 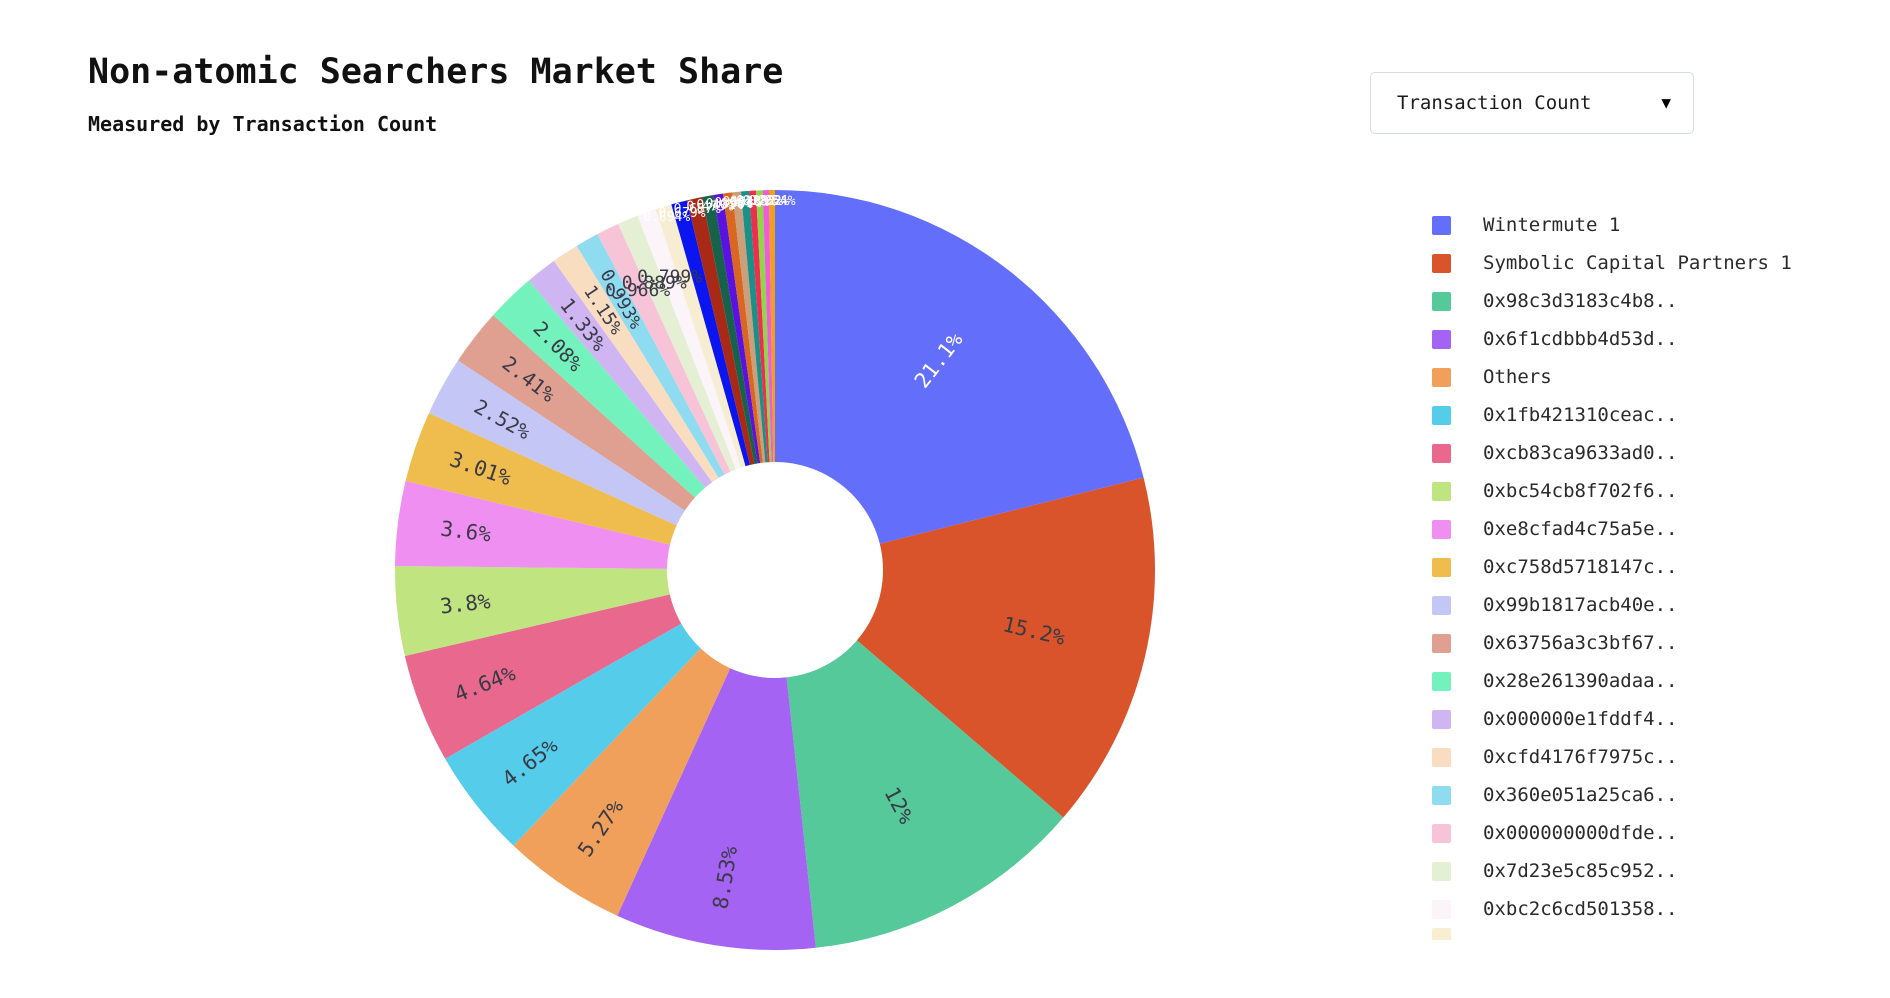 I want to click on pie-slice-label: 0.254%, so click(x=772, y=201).